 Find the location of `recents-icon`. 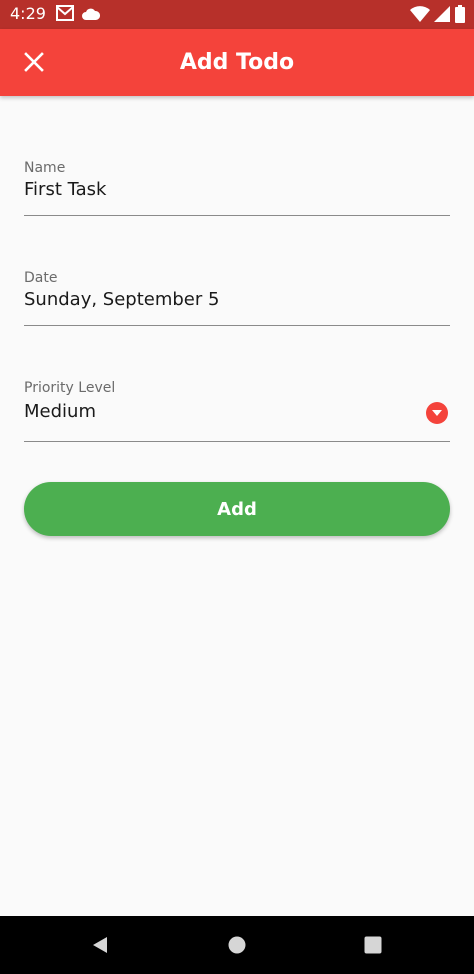

recents-icon is located at coordinates (373, 945).